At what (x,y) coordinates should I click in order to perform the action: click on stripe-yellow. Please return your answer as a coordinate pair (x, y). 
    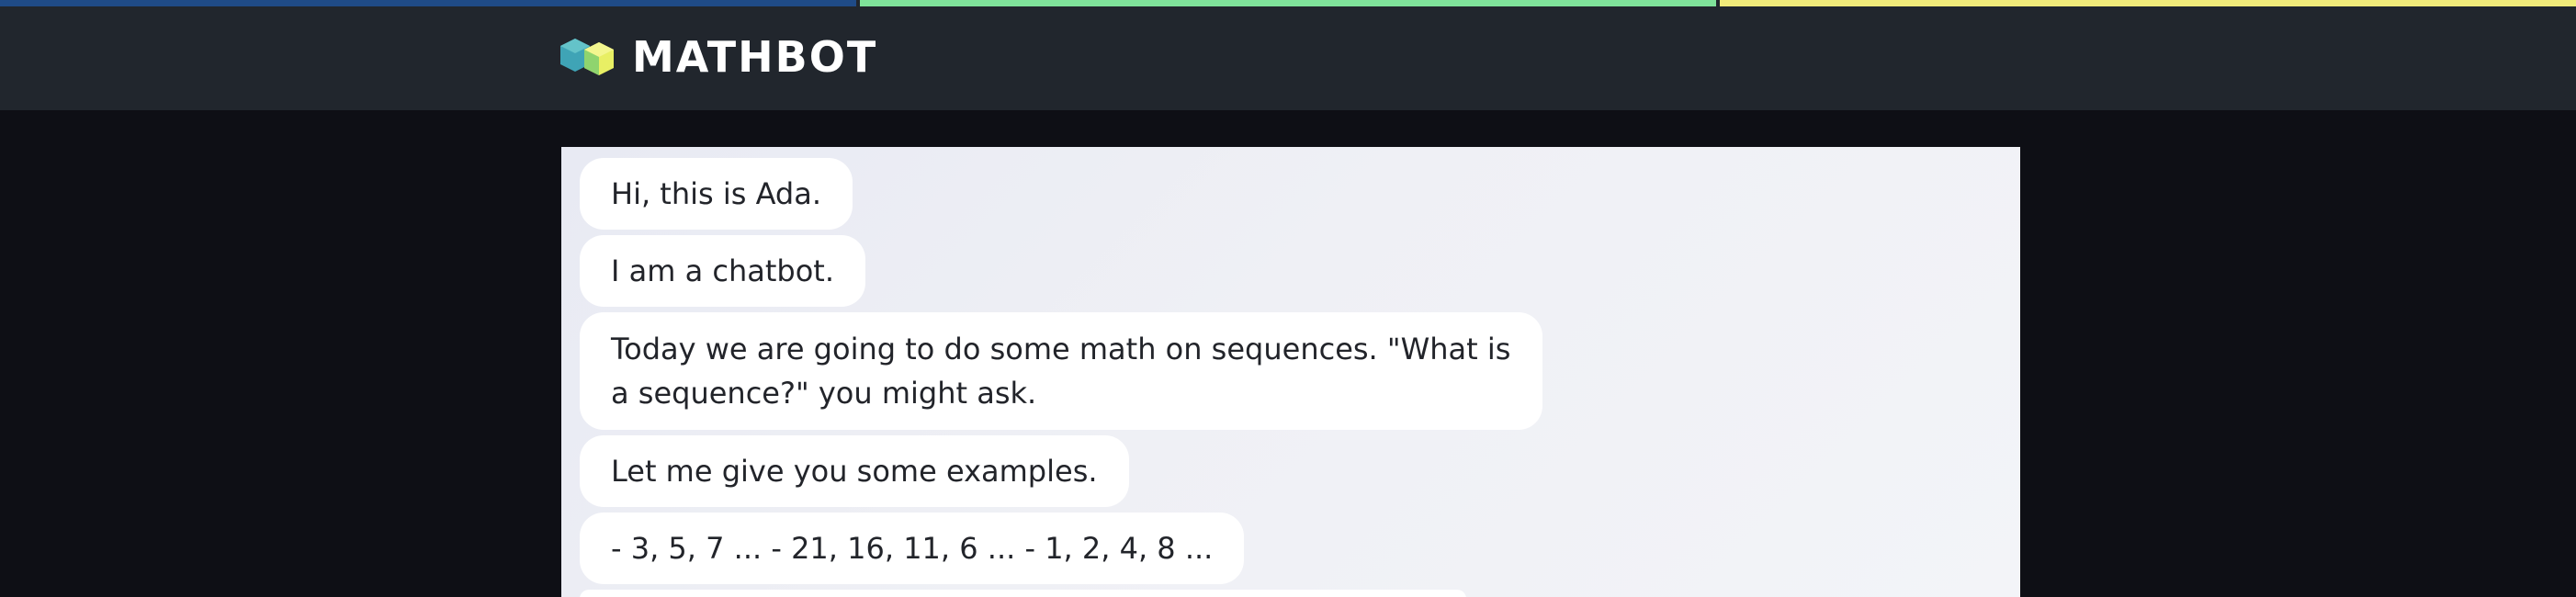
    Looking at the image, I should click on (2148, 3).